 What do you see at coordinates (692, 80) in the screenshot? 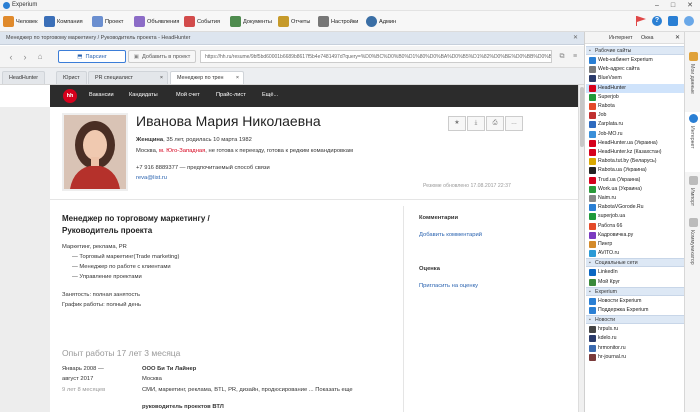
I see `vtab-my-data: Мои данные` at bounding box center [692, 80].